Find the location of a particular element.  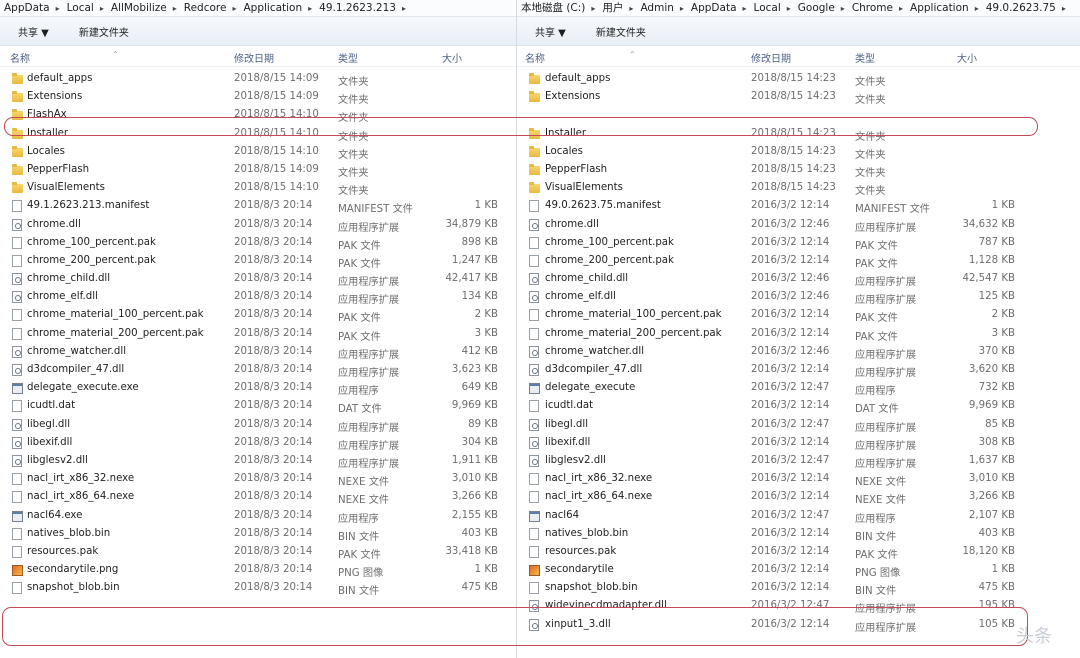

file-row: icudtl.dat 2018/8/3 20:14 DAT 文件 9,969 KB is located at coordinates (258, 406).